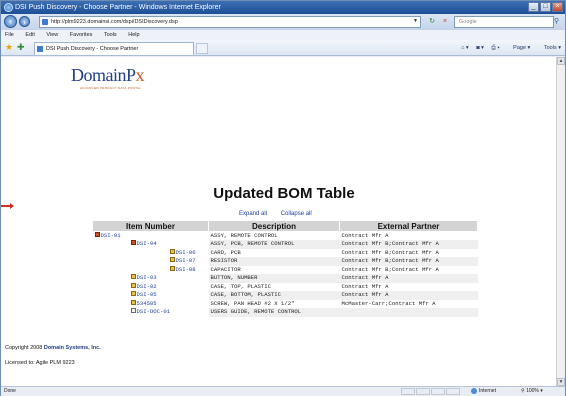 This screenshot has height=396, width=566. Describe the element at coordinates (24, 21) in the screenshot. I see `forward-button: ›` at that location.